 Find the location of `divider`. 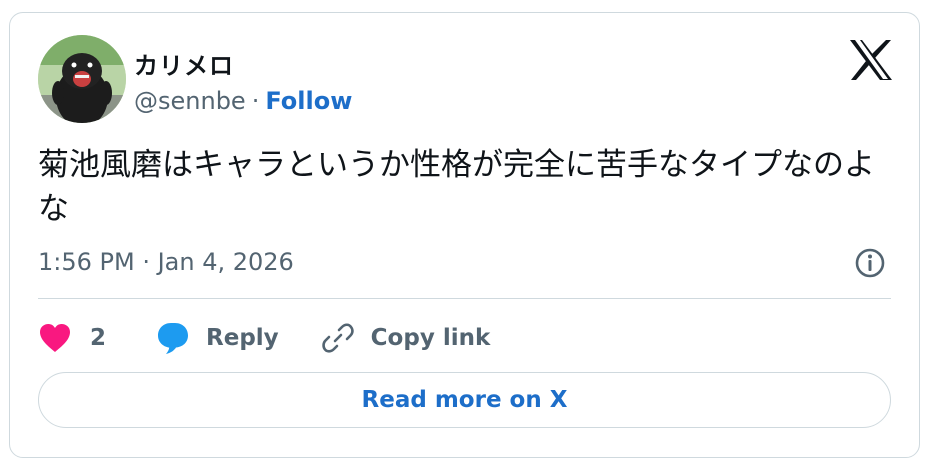

divider is located at coordinates (464, 298).